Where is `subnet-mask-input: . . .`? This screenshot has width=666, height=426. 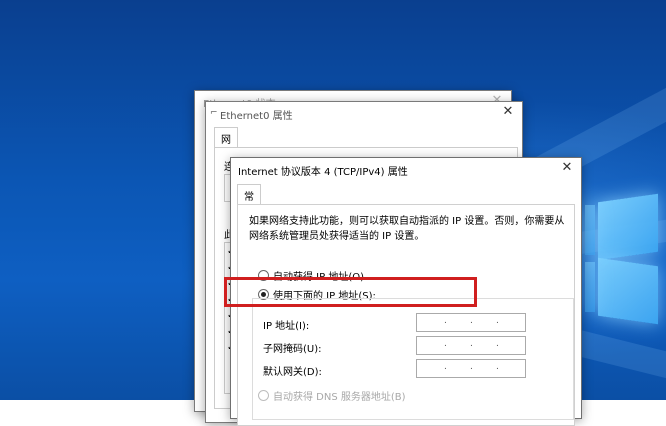
subnet-mask-input: . . . is located at coordinates (471, 345).